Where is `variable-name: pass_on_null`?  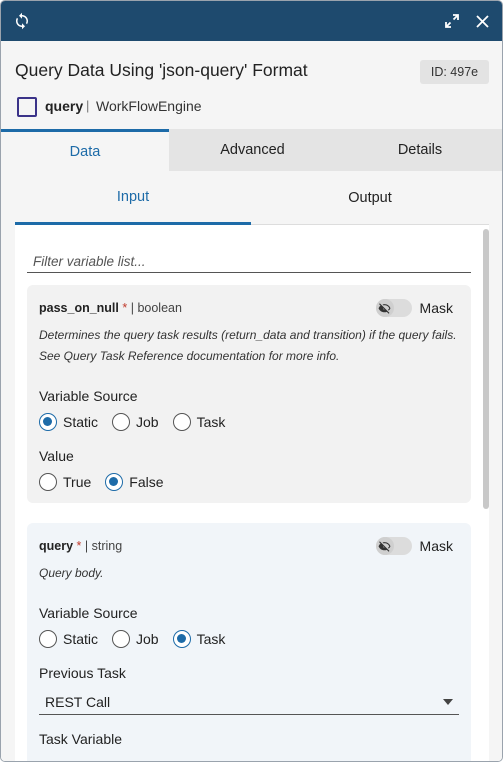
variable-name: pass_on_null is located at coordinates (79, 308).